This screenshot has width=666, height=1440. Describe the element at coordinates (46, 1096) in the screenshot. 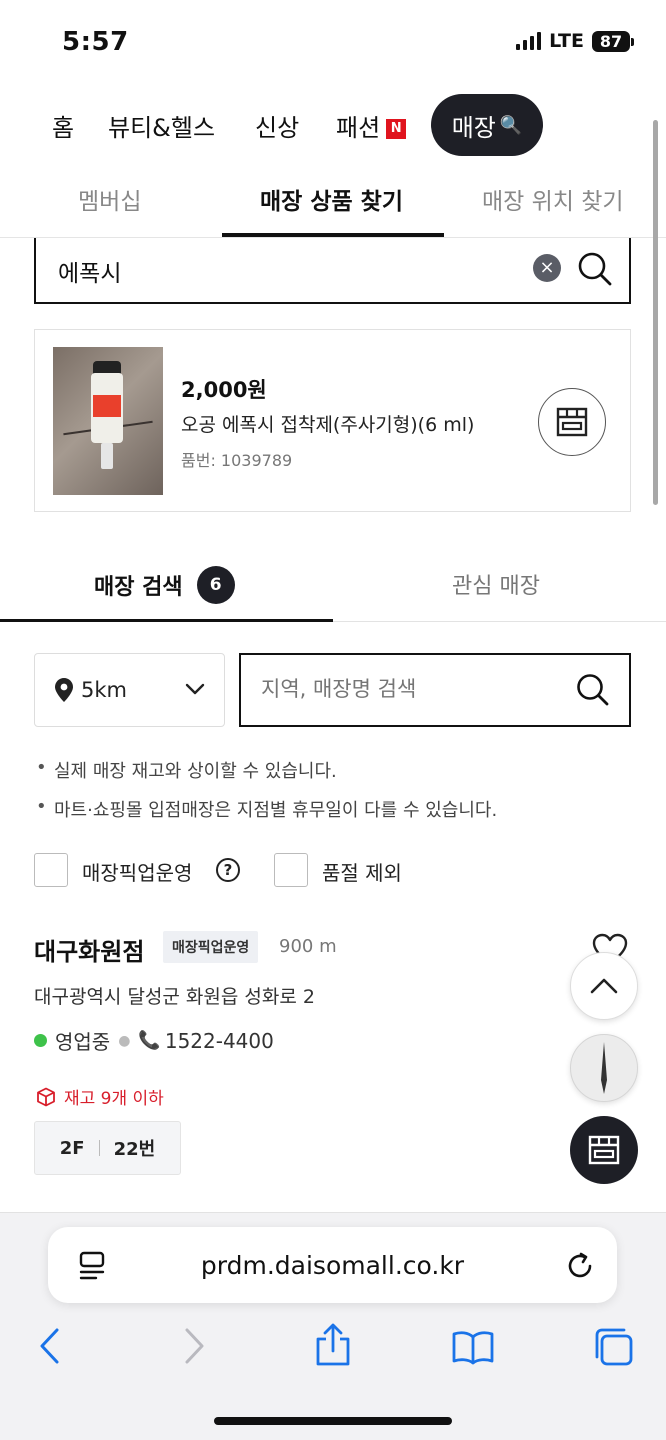

I see `box-icon` at that location.